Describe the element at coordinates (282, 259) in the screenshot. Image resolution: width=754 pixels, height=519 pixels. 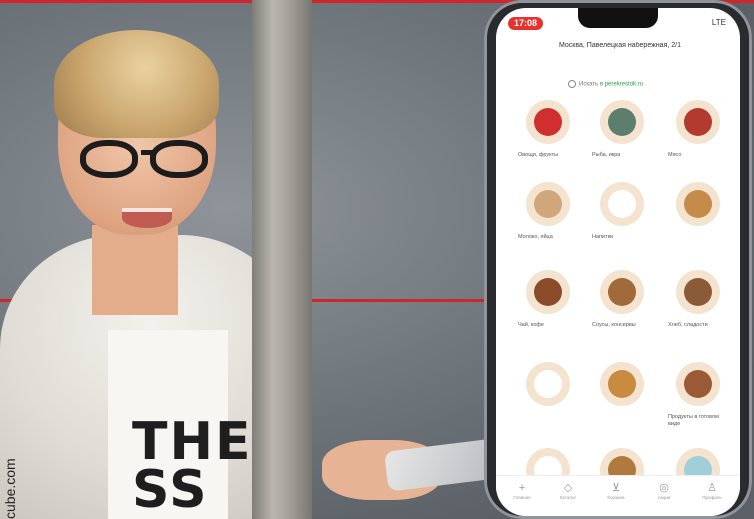
I see `vertical-bar` at that location.